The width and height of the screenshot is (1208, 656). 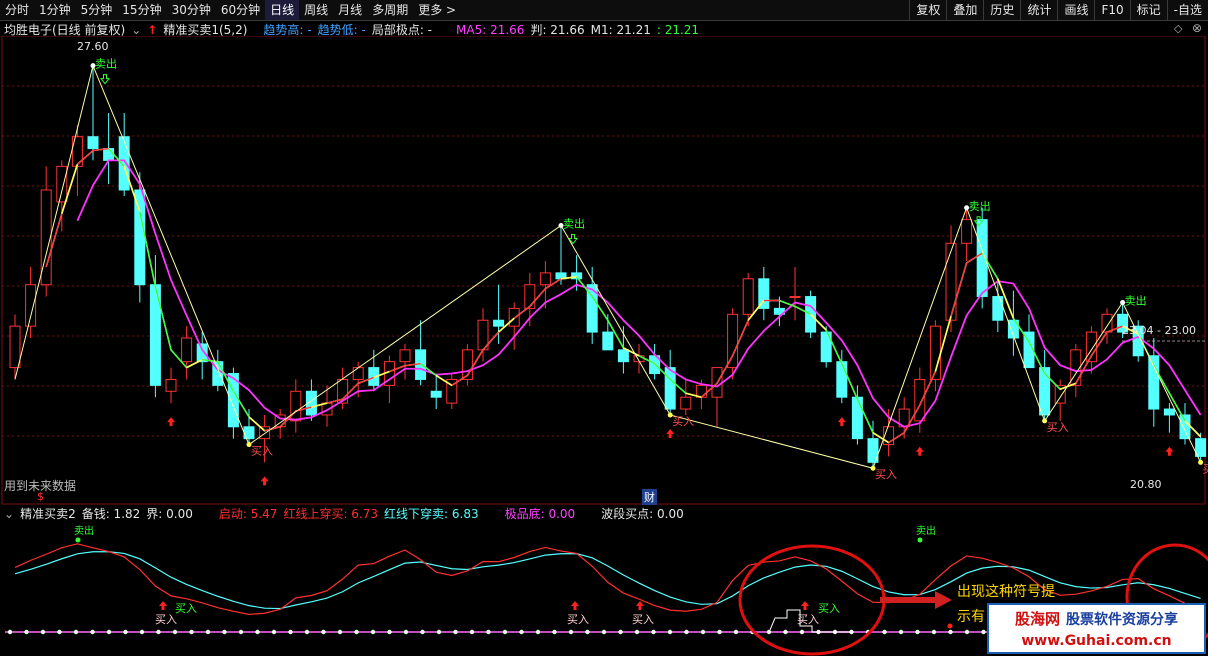 What do you see at coordinates (642, 514) in the screenshot?
I see `wave-buy-value: 波段买点: 0.00` at bounding box center [642, 514].